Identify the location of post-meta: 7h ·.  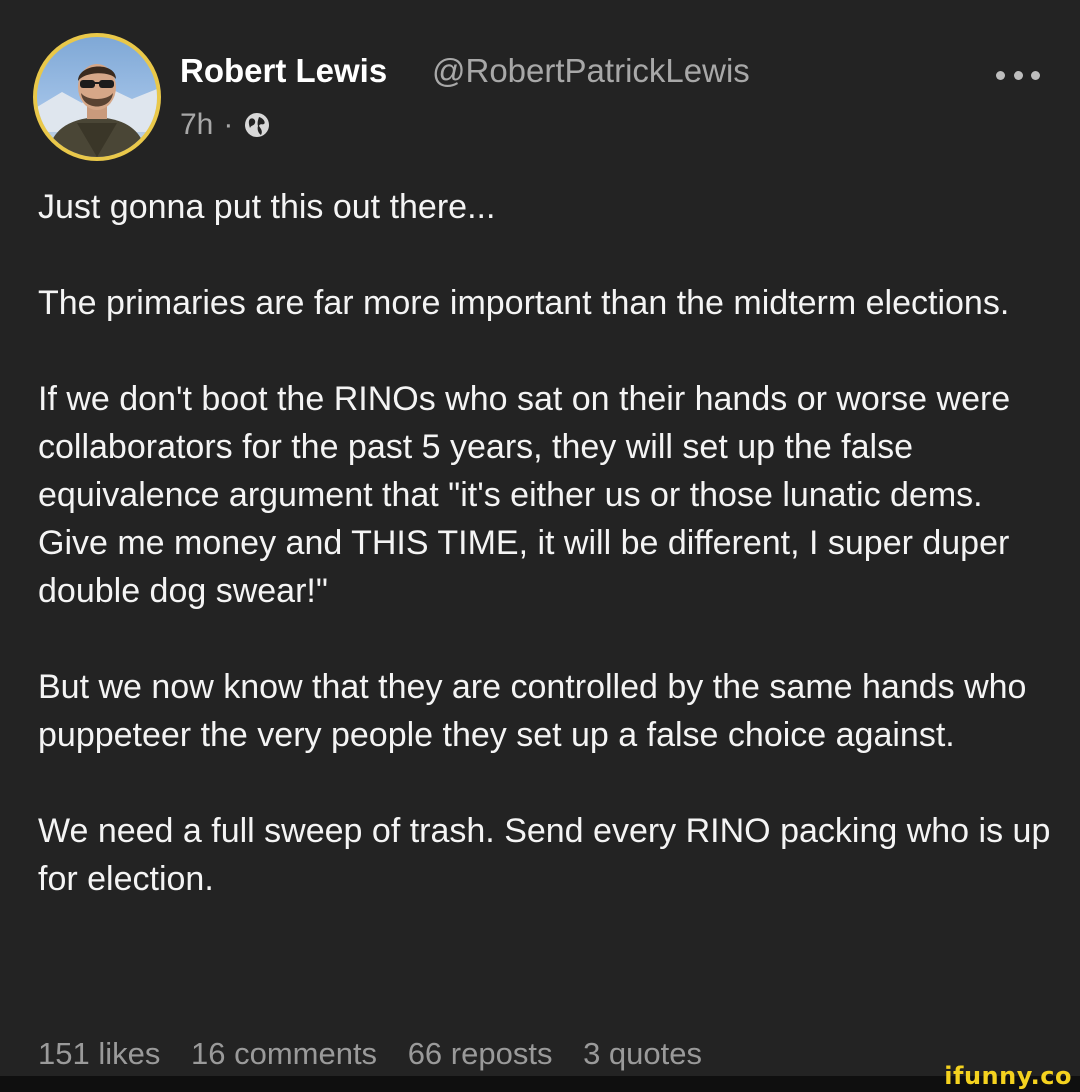
(225, 125).